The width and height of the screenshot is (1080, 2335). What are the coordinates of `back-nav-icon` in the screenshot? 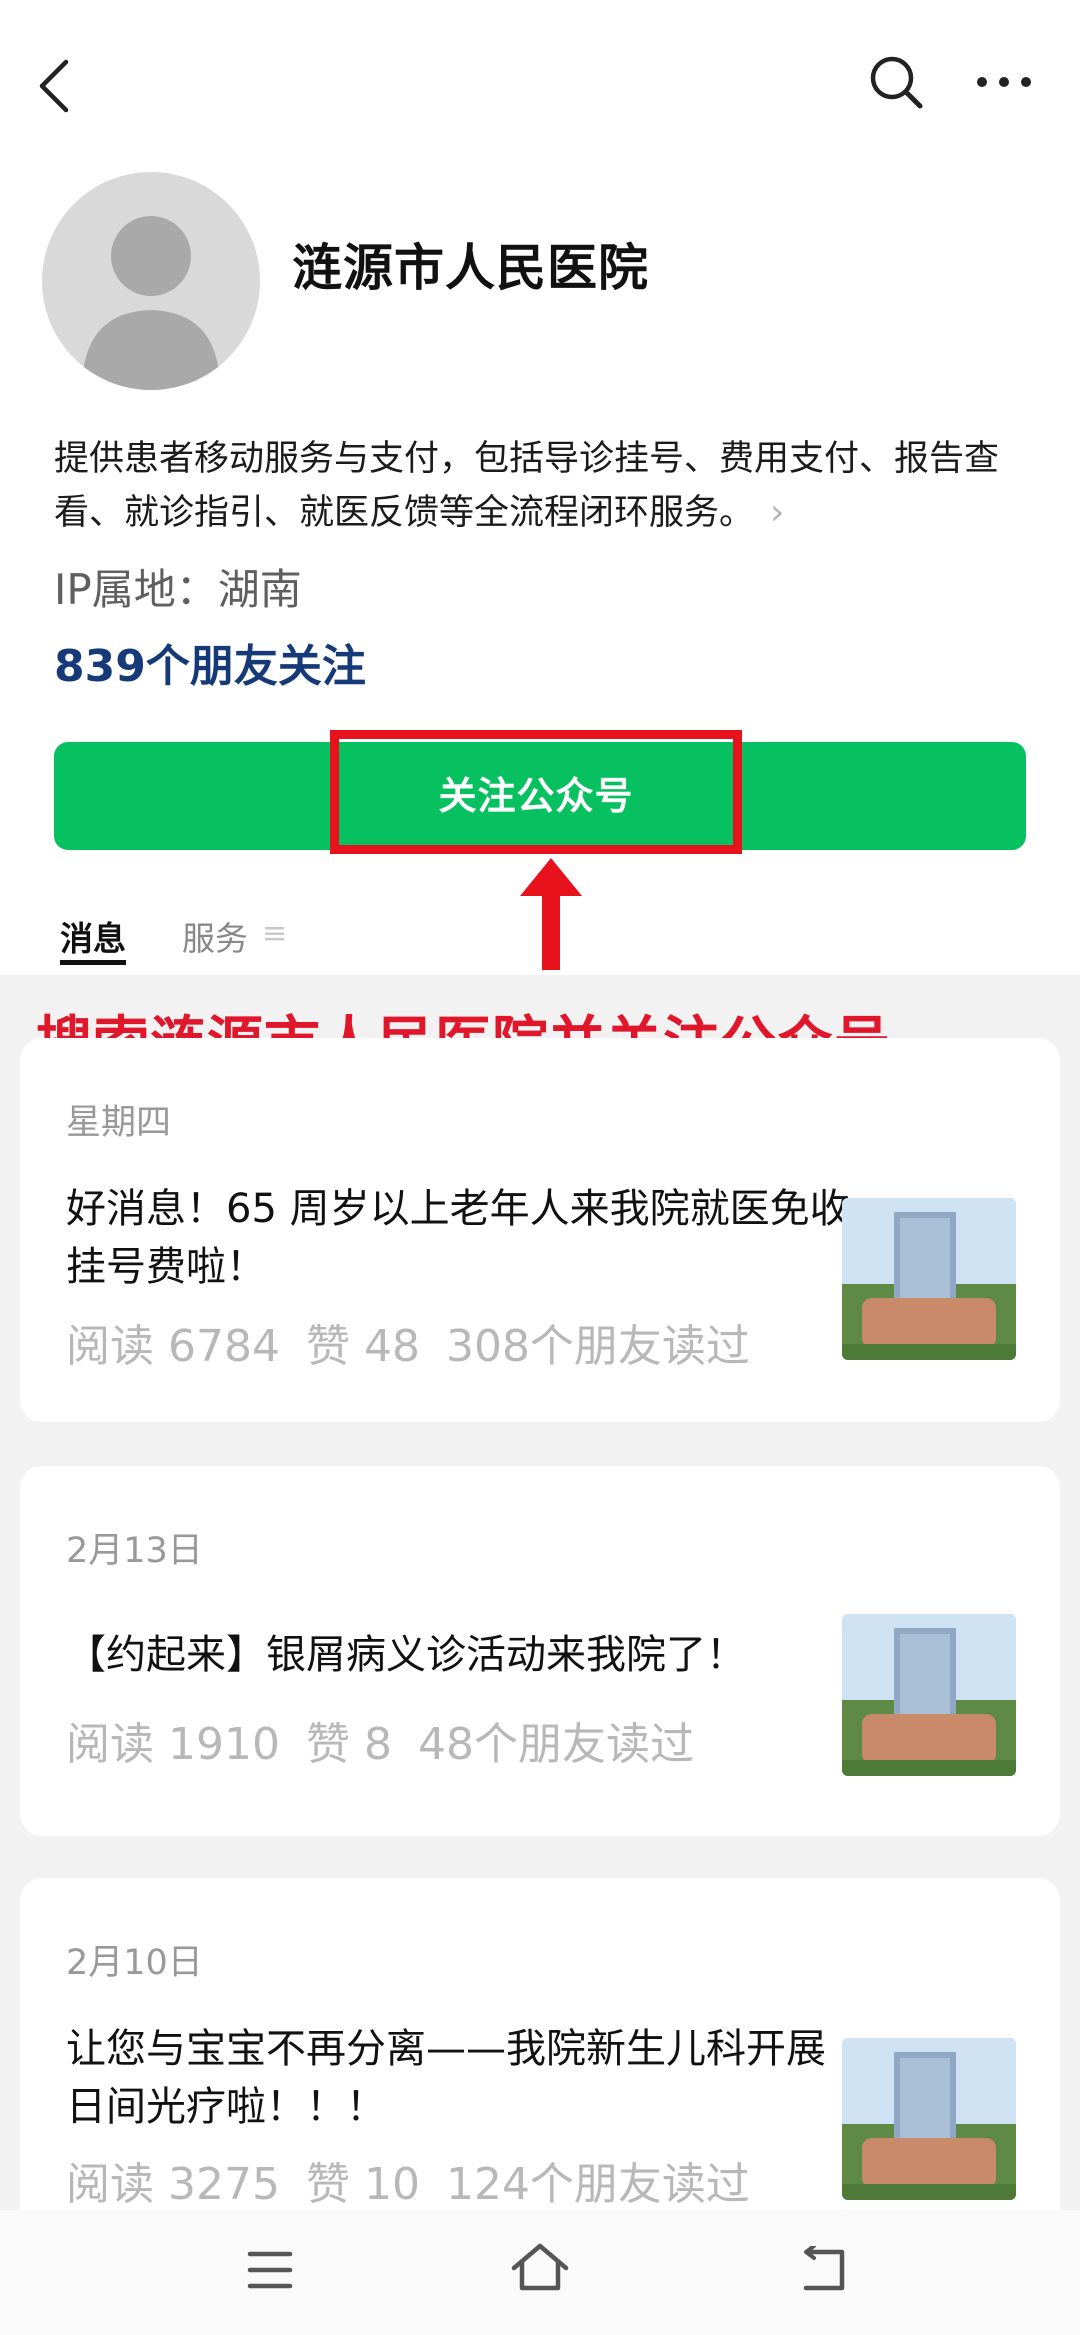 It's located at (824, 2270).